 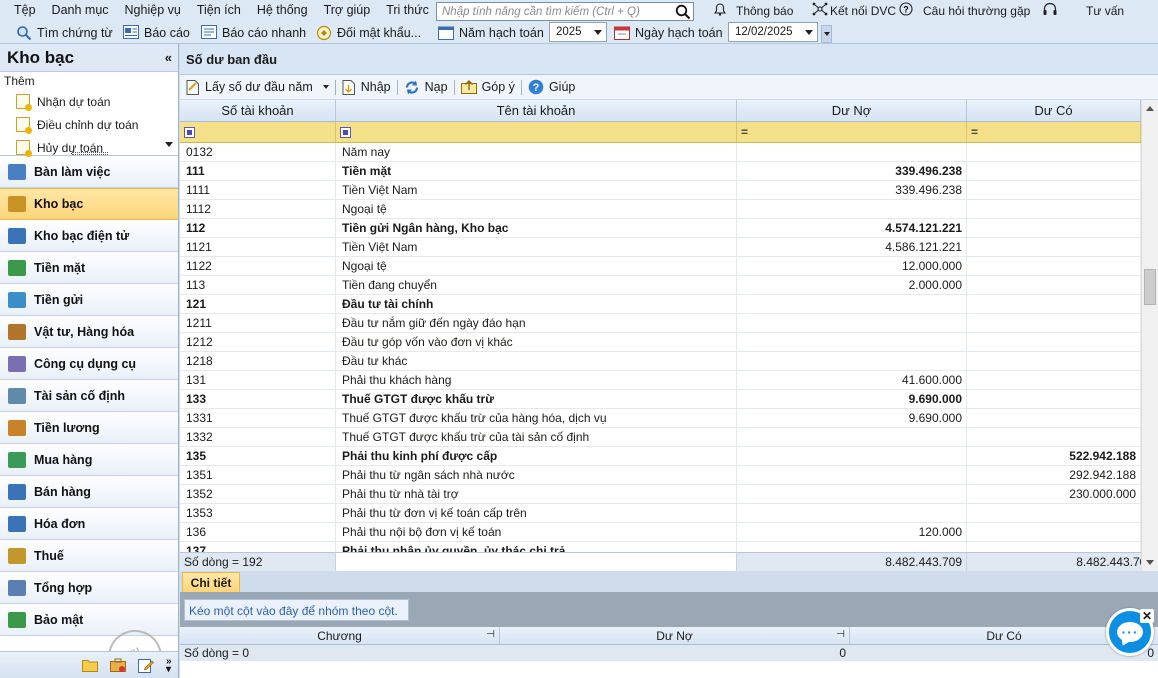 What do you see at coordinates (89, 588) in the screenshot?
I see `sidebar-item-summary: Tổng hợp` at bounding box center [89, 588].